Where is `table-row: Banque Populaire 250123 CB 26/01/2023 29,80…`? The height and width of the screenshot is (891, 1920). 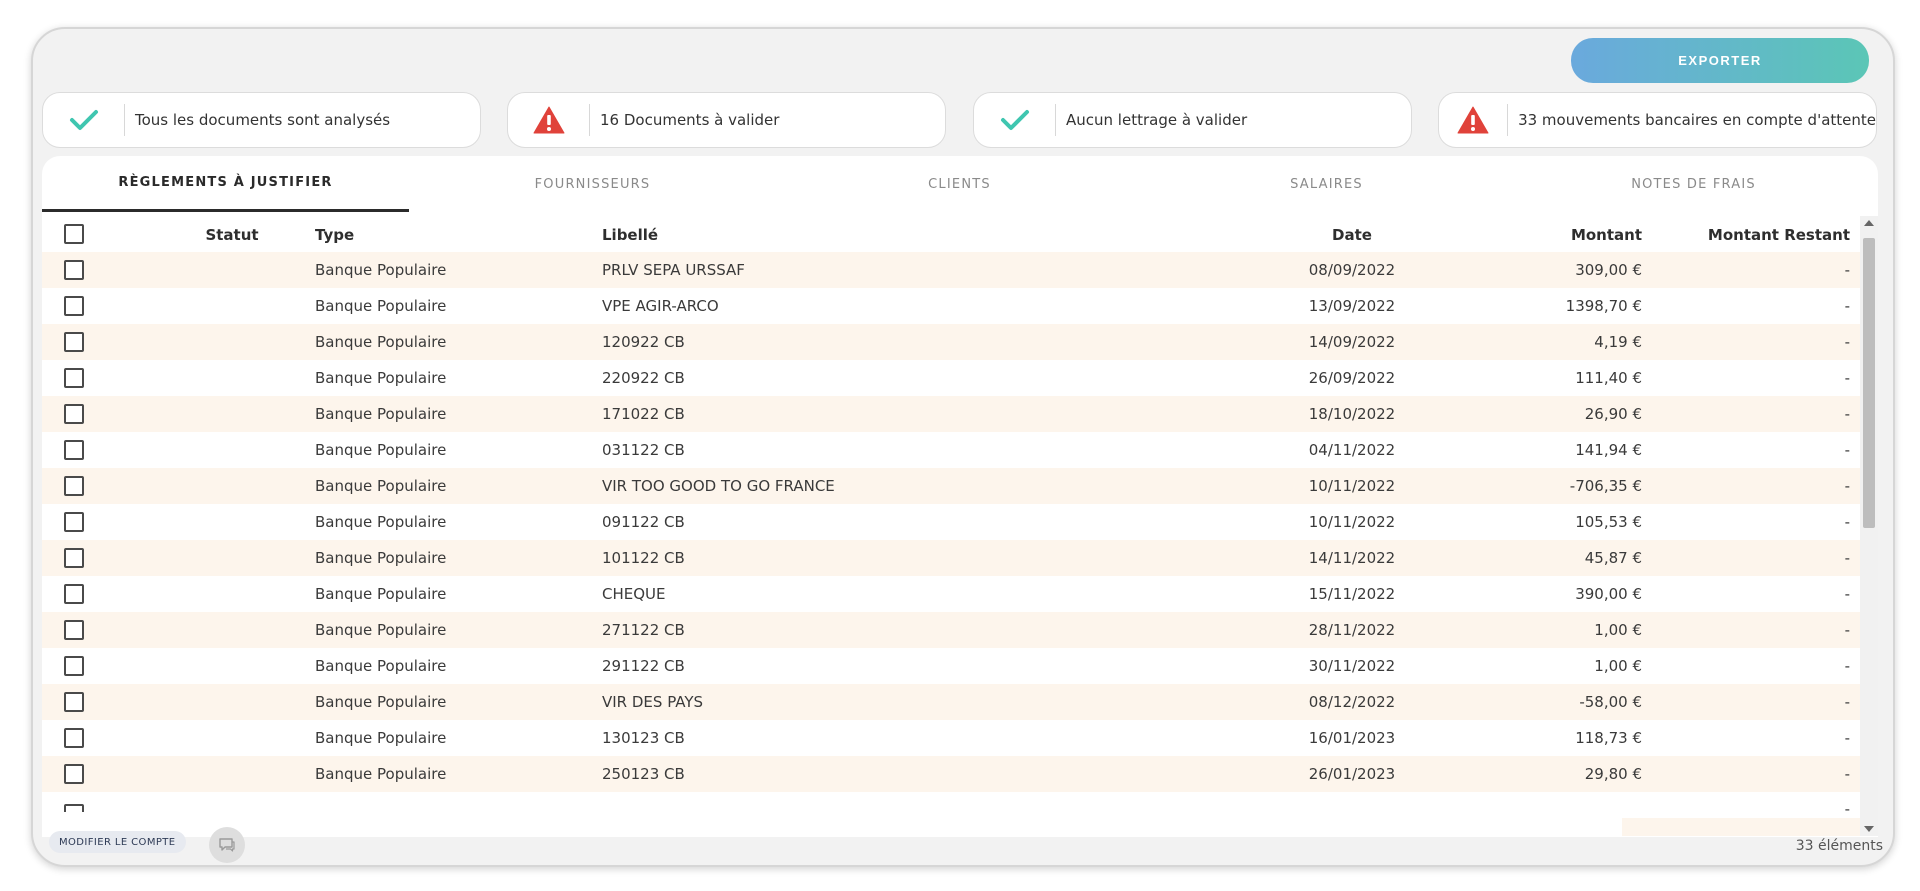
table-row: Banque Populaire 250123 CB 26/01/2023 29,80… is located at coordinates (951, 774).